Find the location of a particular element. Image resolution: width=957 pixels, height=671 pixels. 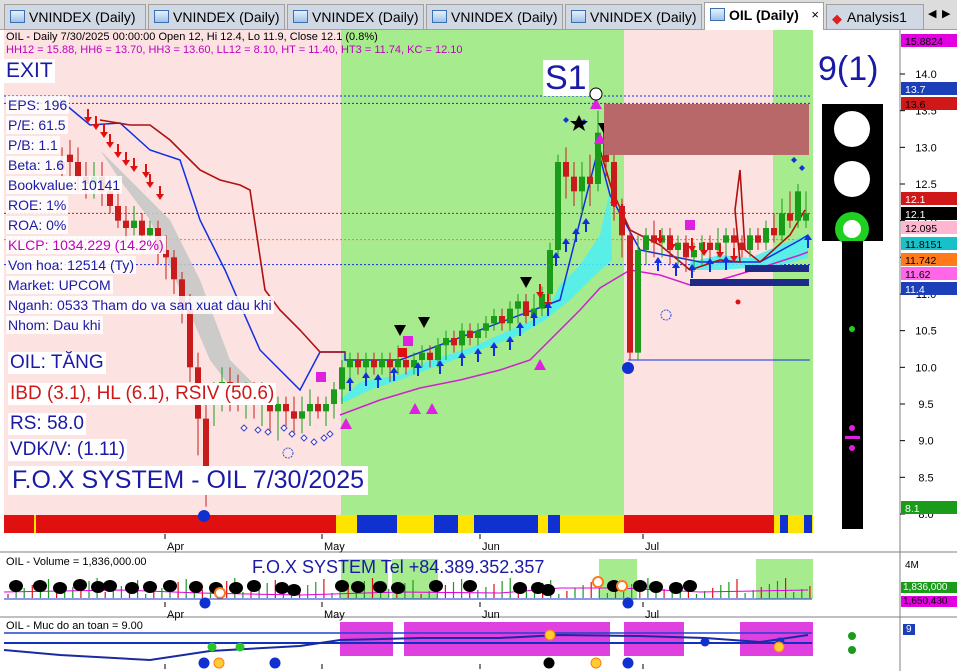

axis-value-tag-label: 11.62 is located at coordinates (918, 275).